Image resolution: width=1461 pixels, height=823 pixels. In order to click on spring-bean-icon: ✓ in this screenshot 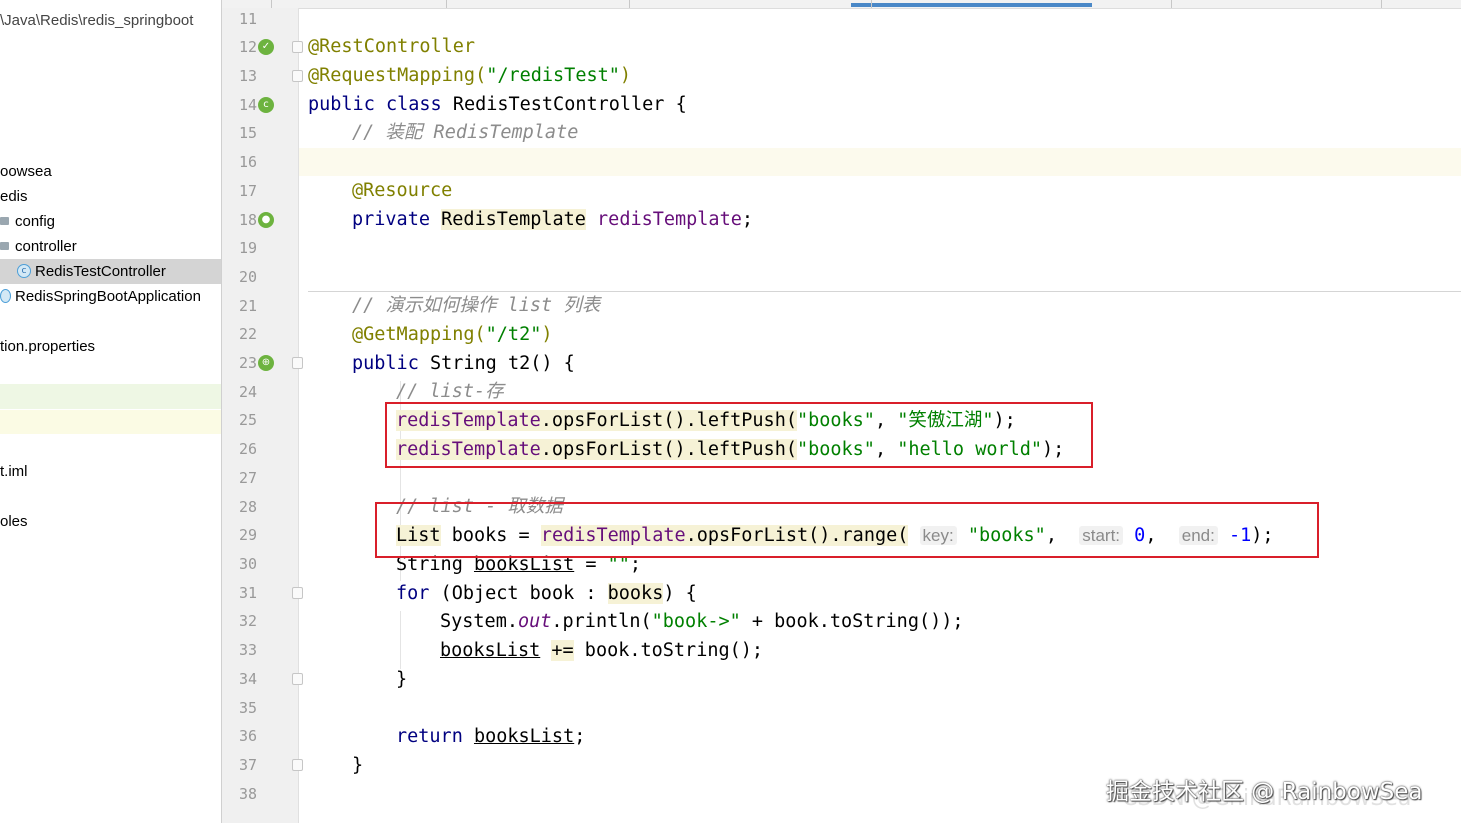, I will do `click(266, 47)`.